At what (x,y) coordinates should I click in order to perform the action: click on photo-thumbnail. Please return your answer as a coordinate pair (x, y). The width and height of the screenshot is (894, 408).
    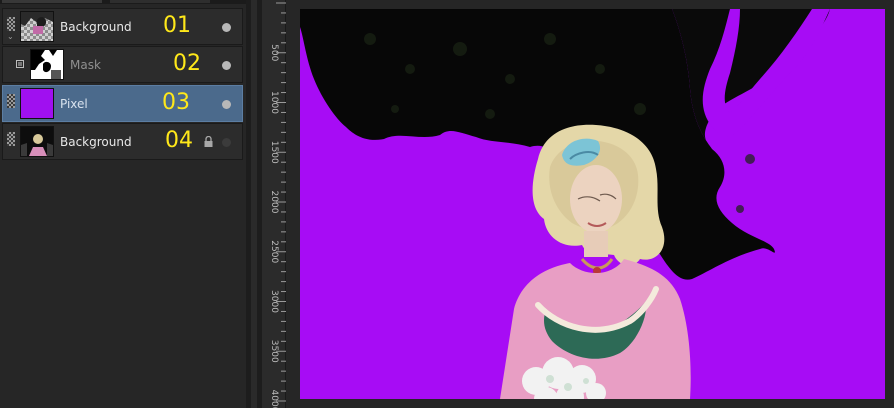
    Looking at the image, I should click on (37, 141).